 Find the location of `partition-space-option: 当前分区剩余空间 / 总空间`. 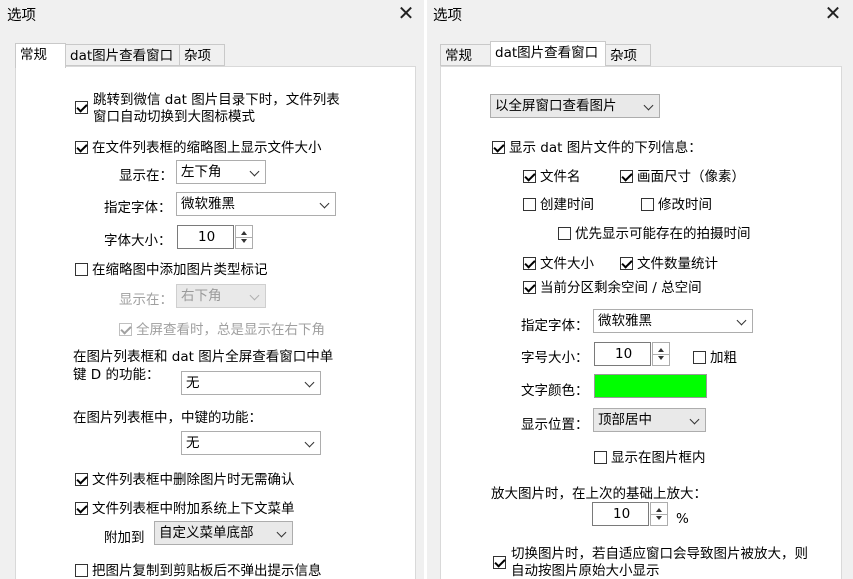

partition-space-option: 当前分区剩余空间 / 总空间 is located at coordinates (612, 286).